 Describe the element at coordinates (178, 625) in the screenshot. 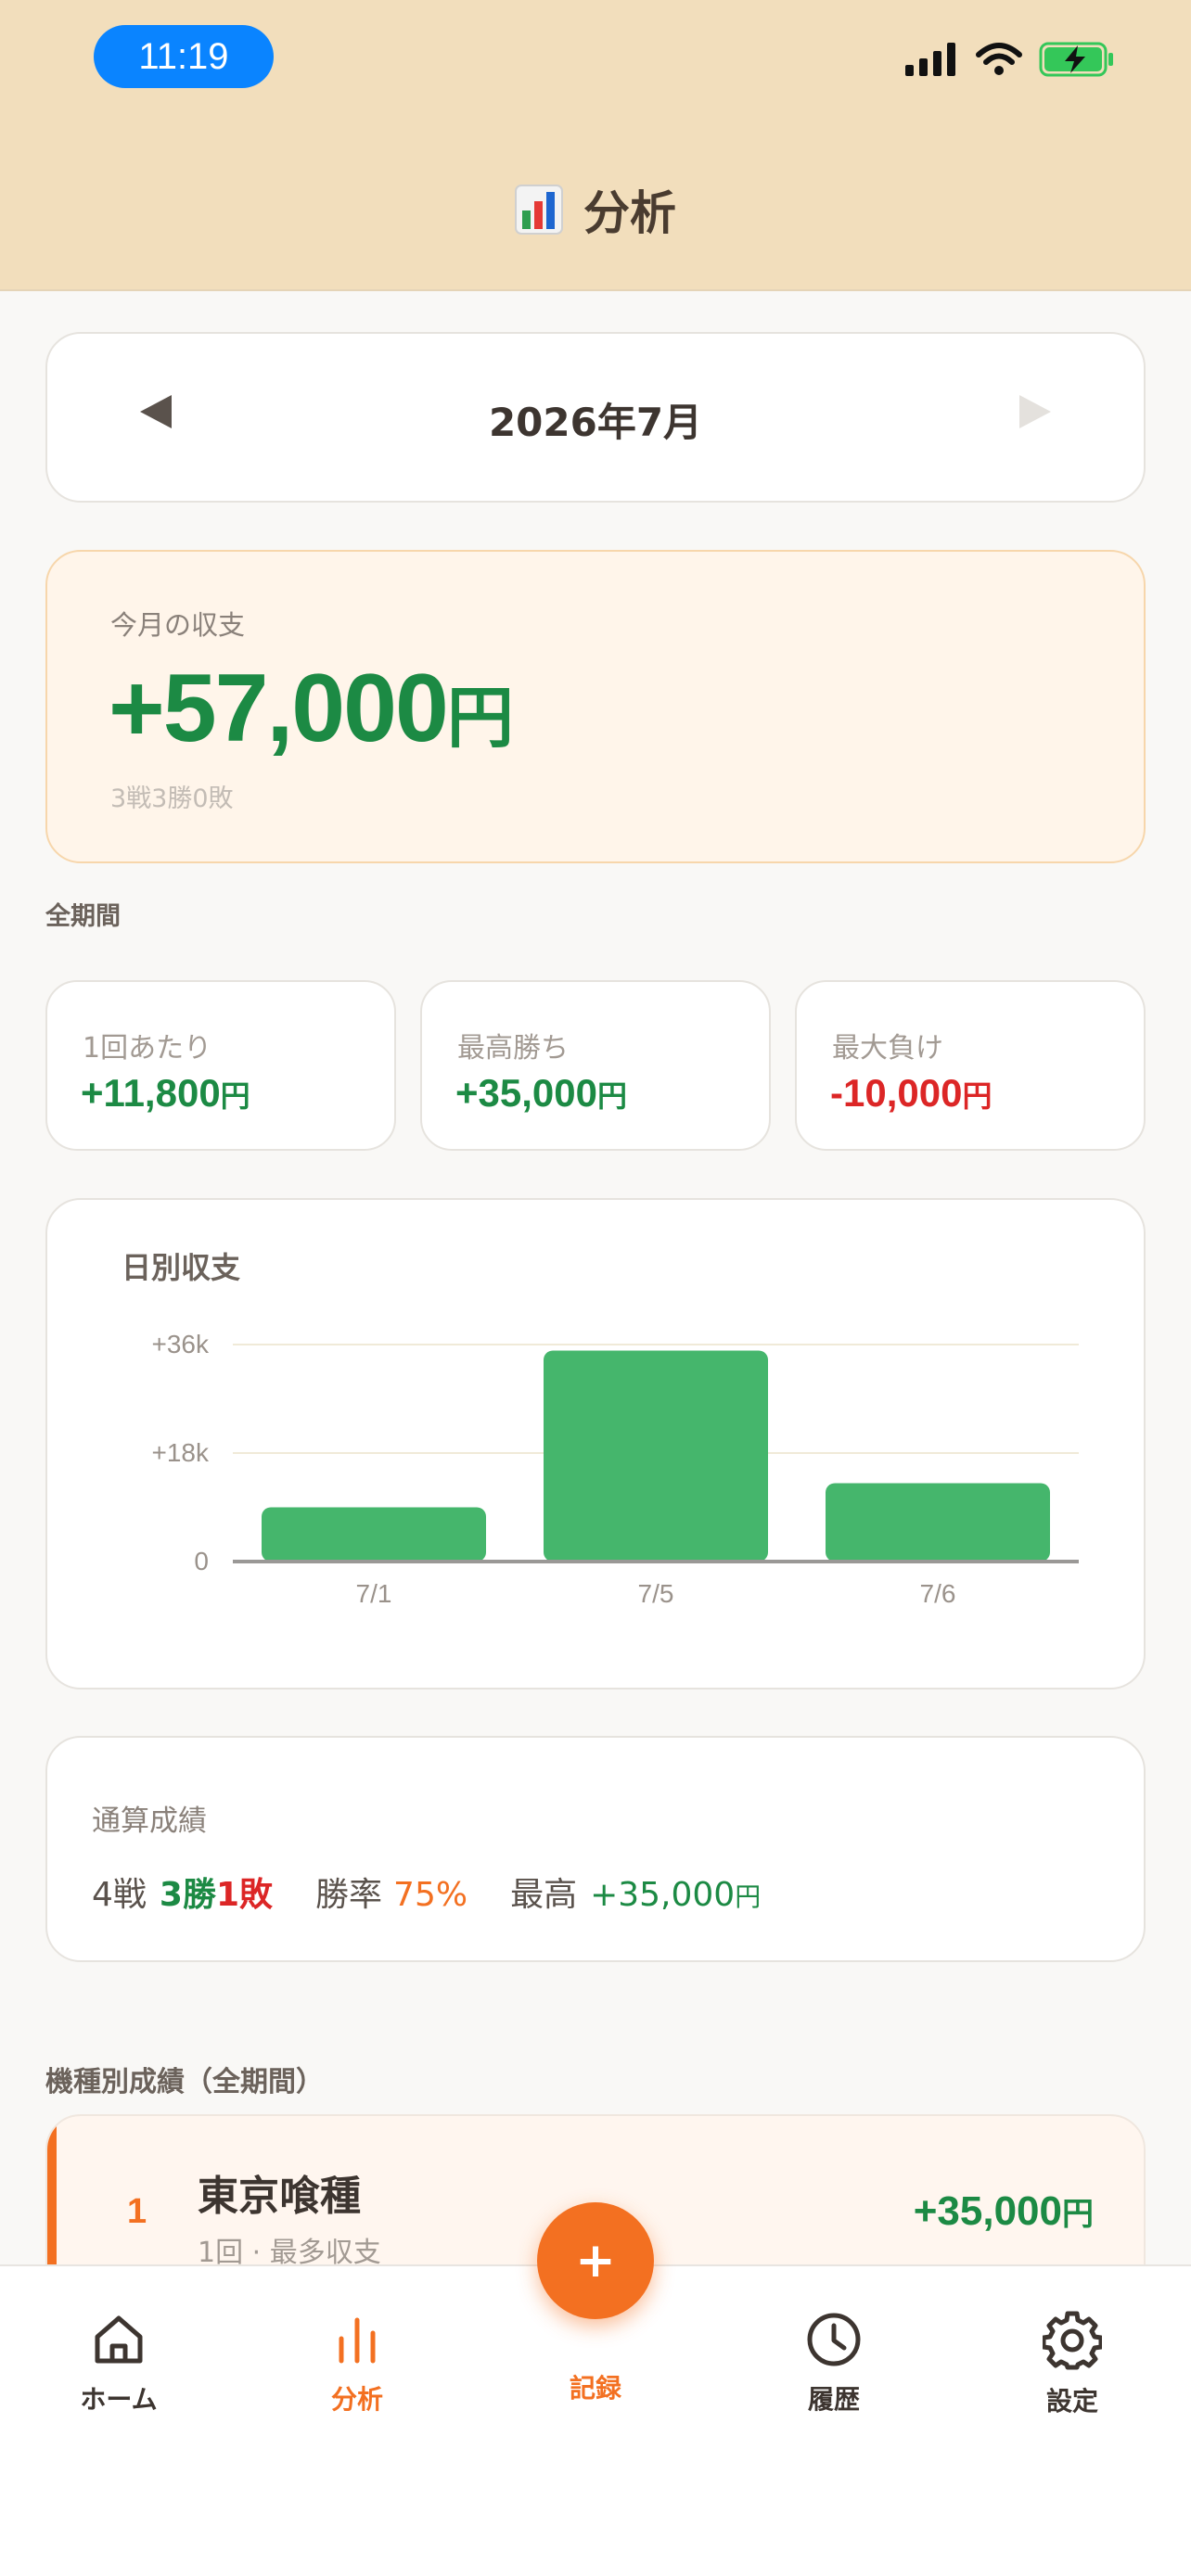

I see `summary-label: 今月の収支` at that location.